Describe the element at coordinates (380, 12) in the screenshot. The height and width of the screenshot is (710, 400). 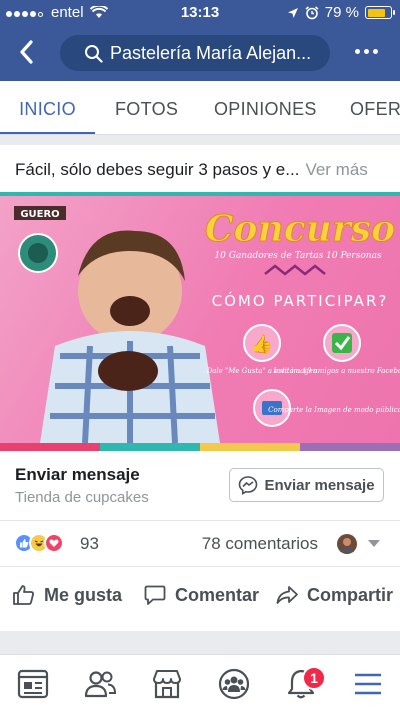
I see `battery-icon` at that location.